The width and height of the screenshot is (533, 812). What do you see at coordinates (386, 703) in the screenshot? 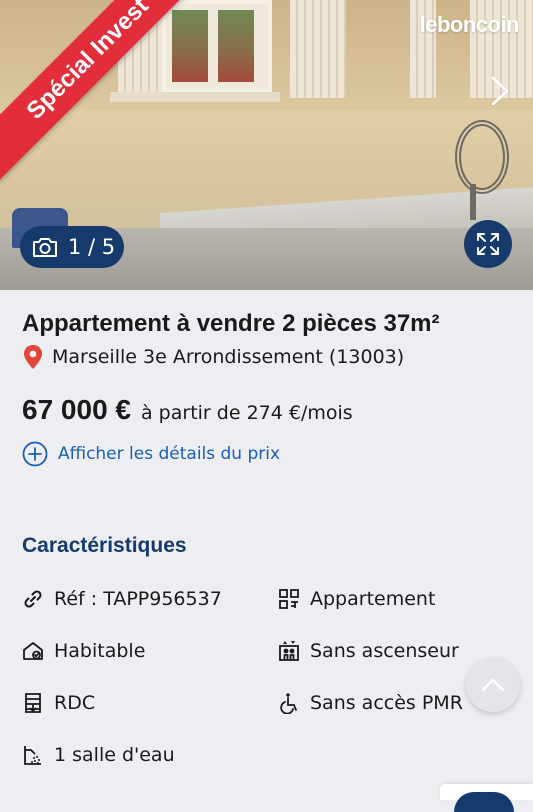
I see `feature-label: Sans accès PMR` at bounding box center [386, 703].